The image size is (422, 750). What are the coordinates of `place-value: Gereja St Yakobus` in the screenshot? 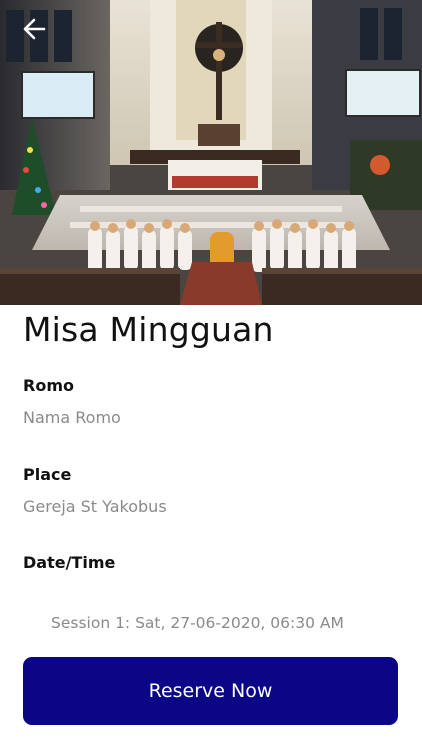 It's located at (95, 506).